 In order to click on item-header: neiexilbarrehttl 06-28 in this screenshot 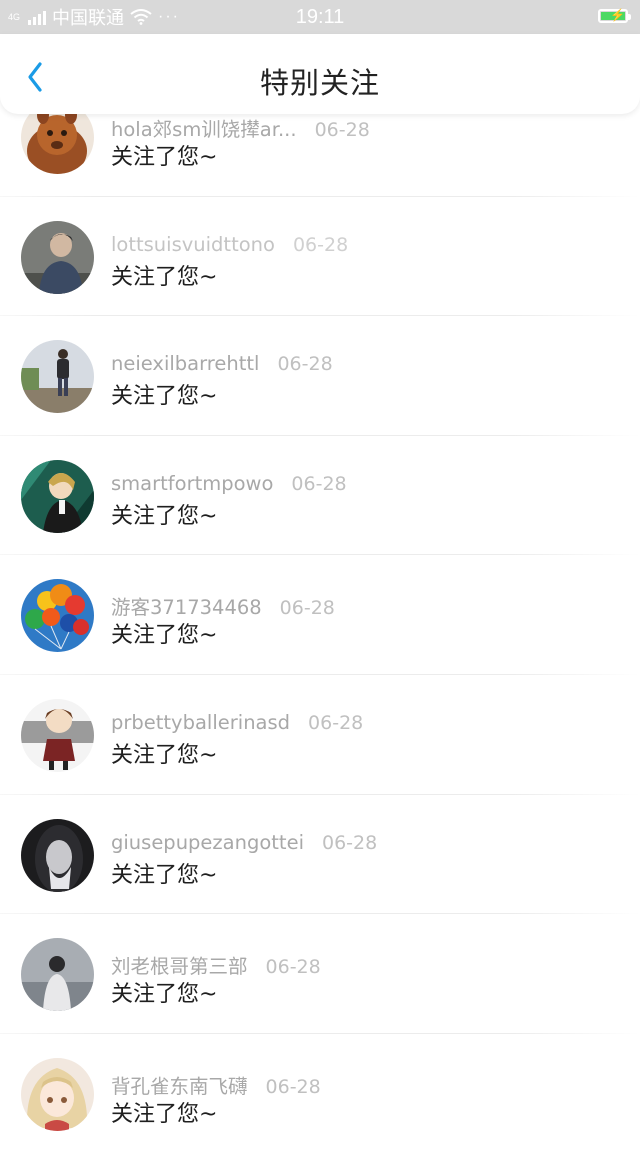, I will do `click(222, 363)`.